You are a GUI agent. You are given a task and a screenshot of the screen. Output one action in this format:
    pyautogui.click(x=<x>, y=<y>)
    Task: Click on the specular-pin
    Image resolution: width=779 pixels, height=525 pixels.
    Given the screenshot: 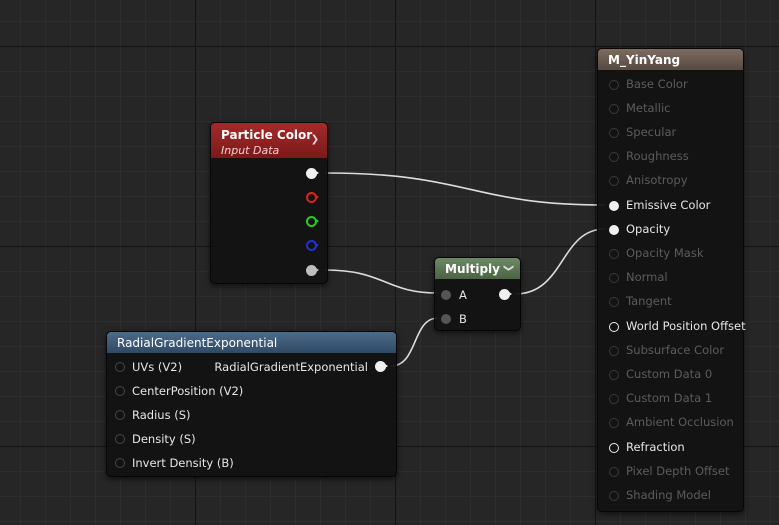 What is the action you would take?
    pyautogui.click(x=614, y=133)
    